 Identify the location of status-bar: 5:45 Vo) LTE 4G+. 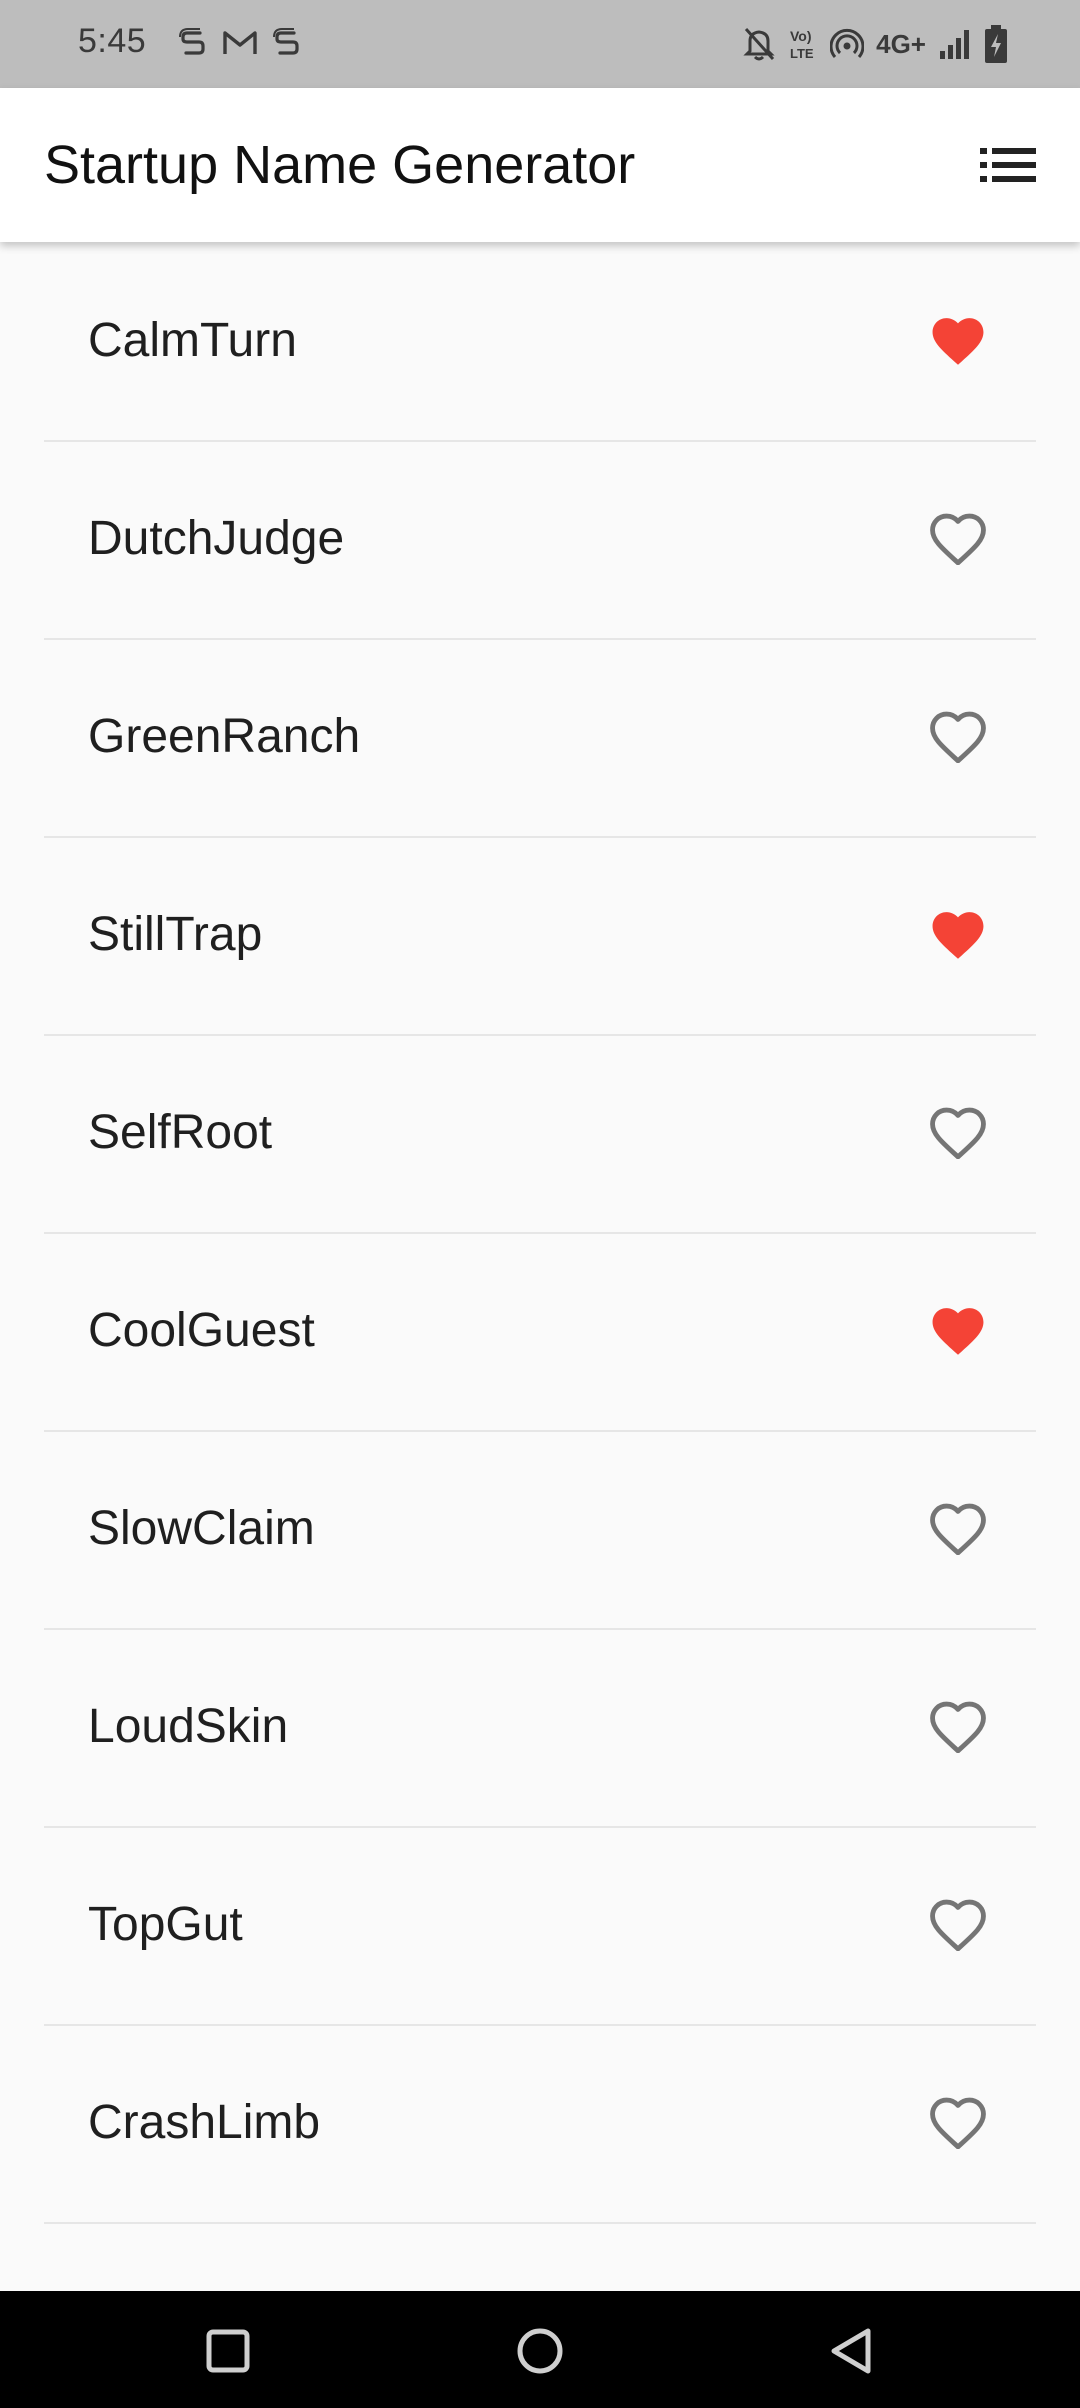
(540, 44).